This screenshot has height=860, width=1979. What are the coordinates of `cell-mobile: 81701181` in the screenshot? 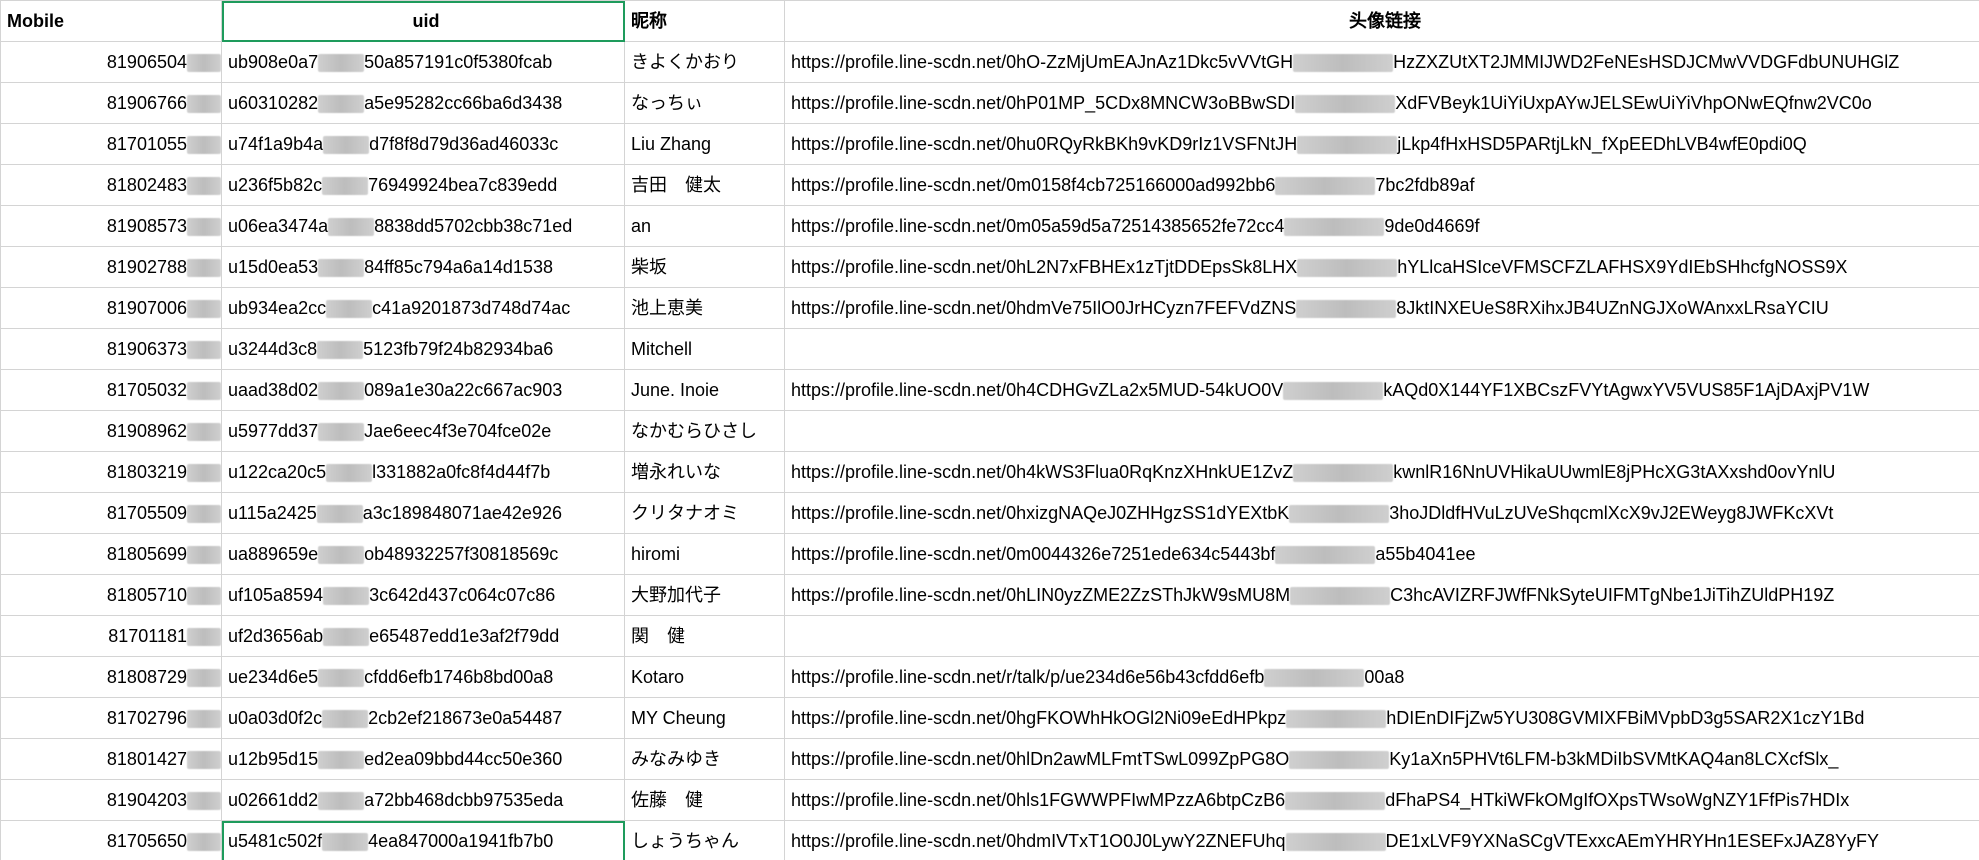 It's located at (111, 636).